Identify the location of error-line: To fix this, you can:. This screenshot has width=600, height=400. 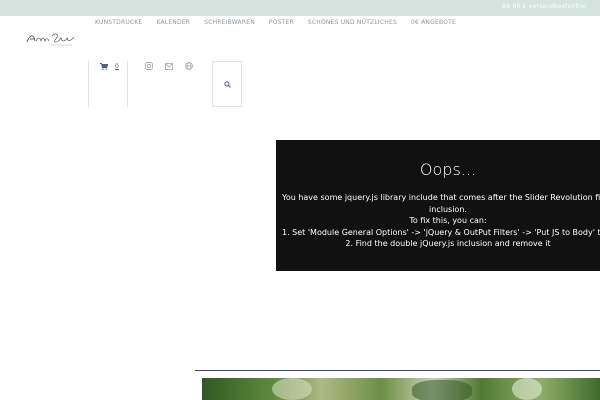
(448, 220).